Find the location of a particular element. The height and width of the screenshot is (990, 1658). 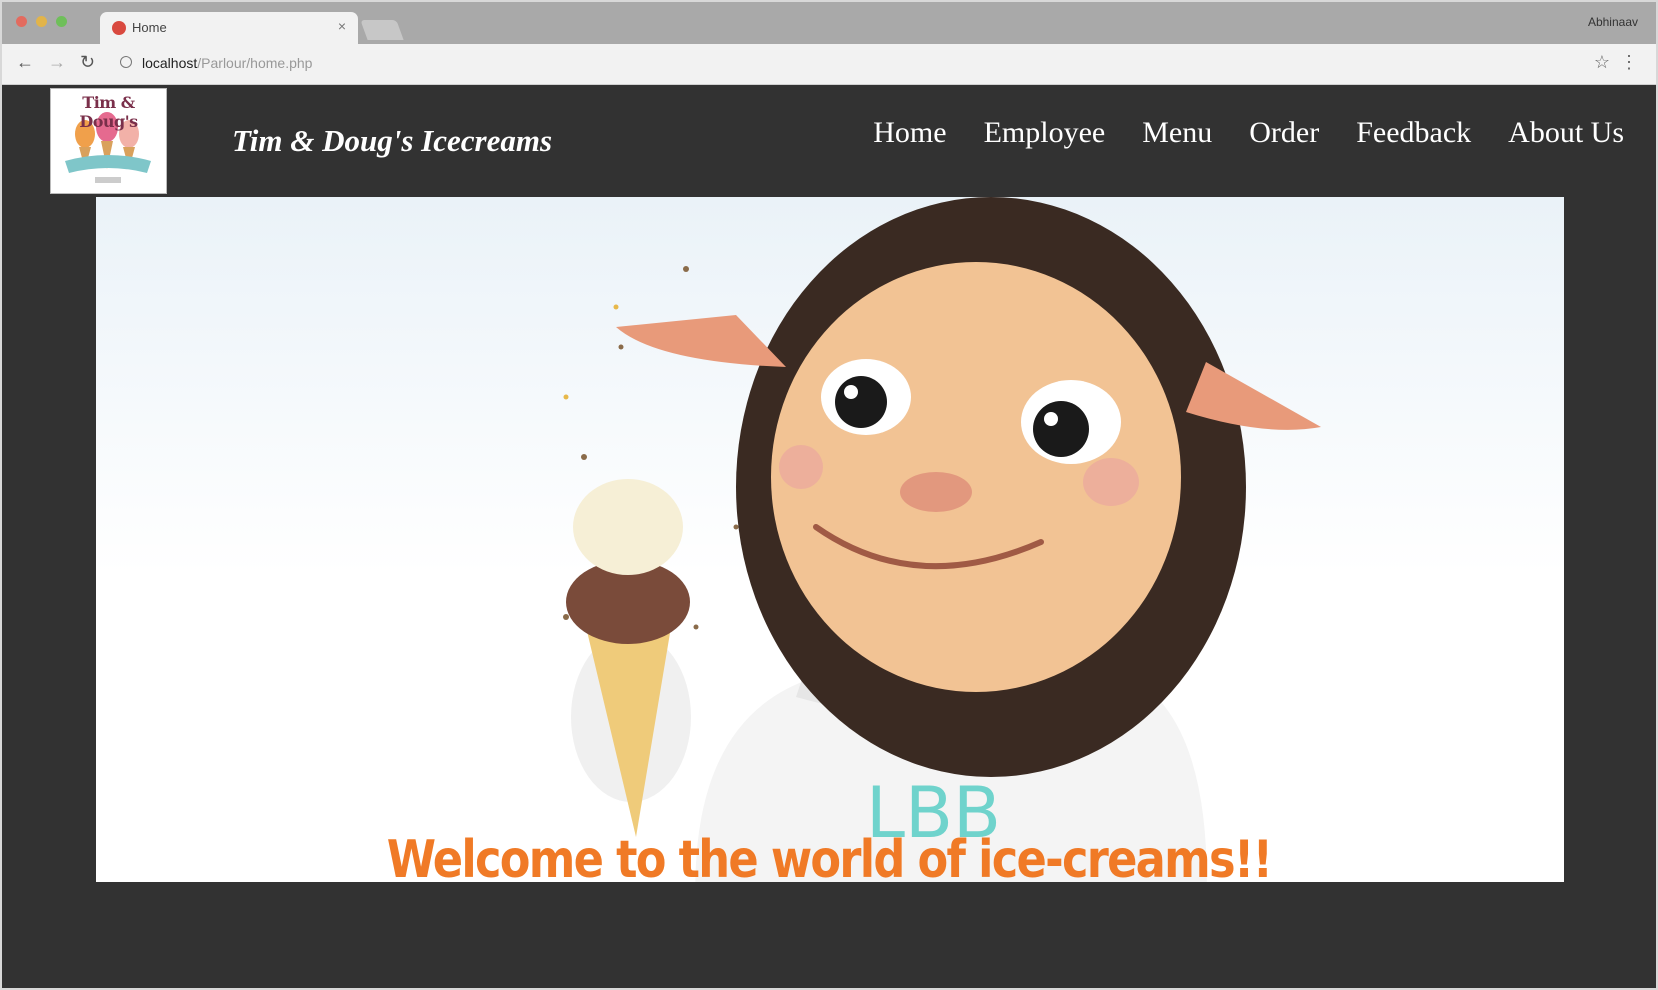

nav-feedback: Feedback is located at coordinates (1413, 133).